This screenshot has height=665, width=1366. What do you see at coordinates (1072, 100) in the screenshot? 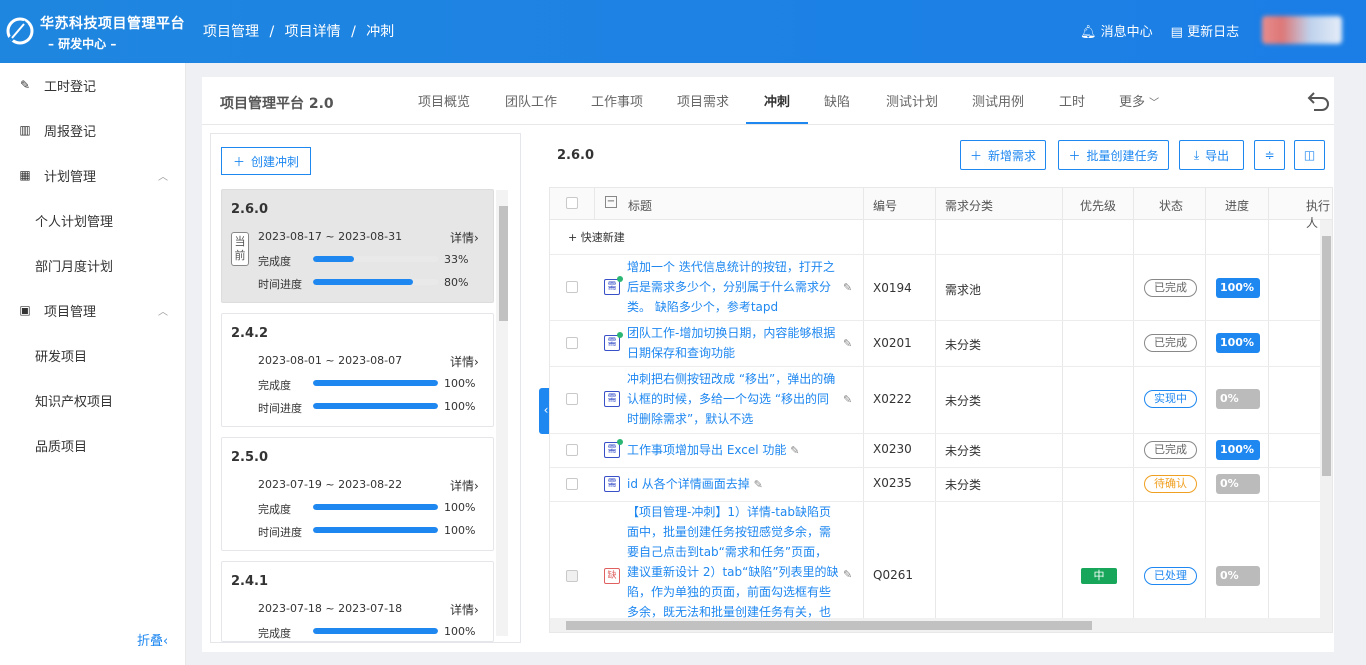
I see `tab-worktime: 工时` at bounding box center [1072, 100].